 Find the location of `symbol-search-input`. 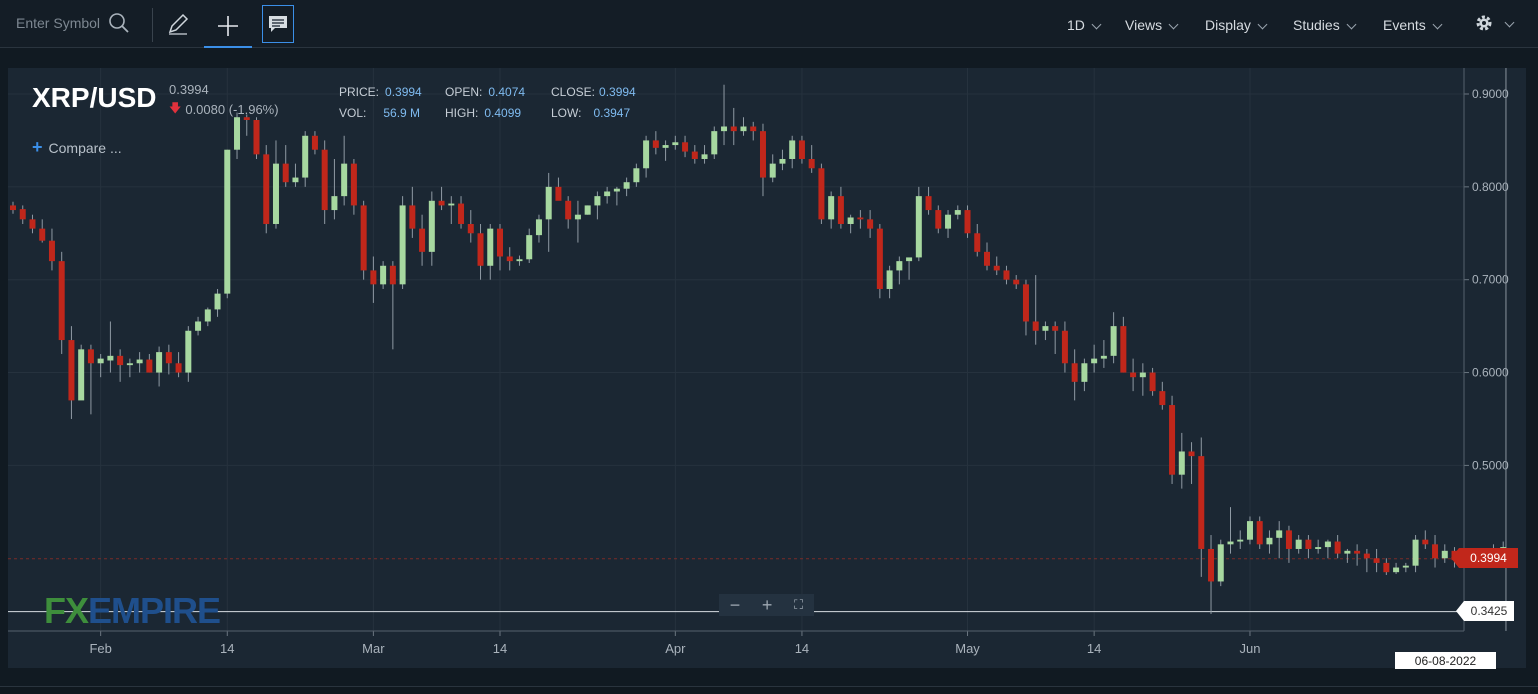

symbol-search-input is located at coordinates (58, 23).